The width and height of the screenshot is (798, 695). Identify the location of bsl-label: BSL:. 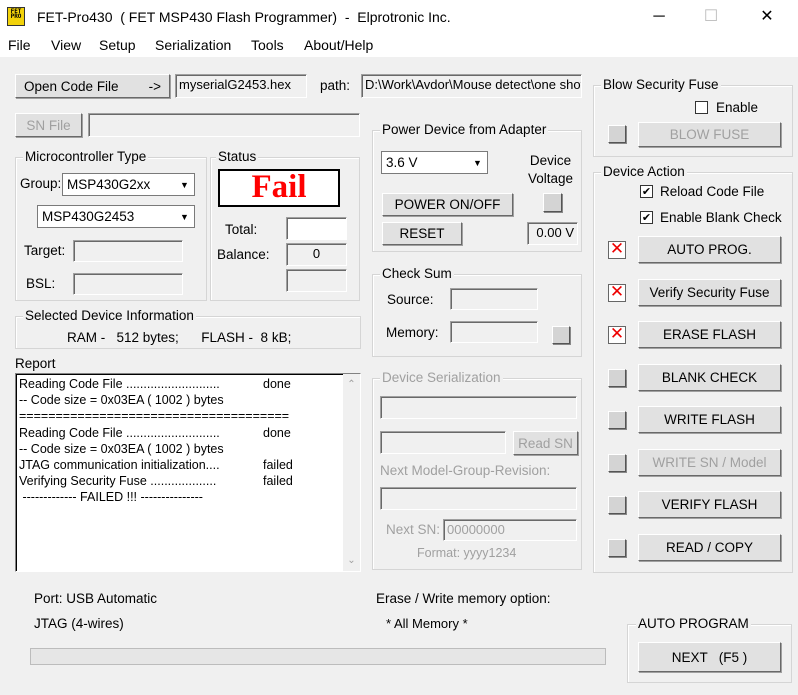
(41, 283).